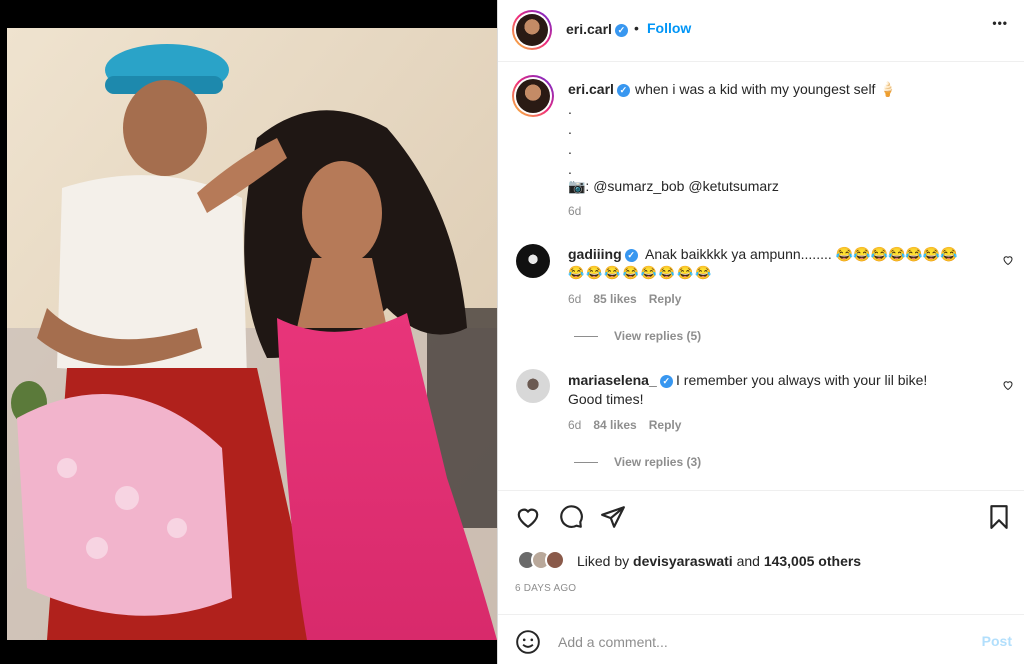 This screenshot has width=1024, height=664. I want to click on liked-by-prefix: Liked by, so click(603, 561).